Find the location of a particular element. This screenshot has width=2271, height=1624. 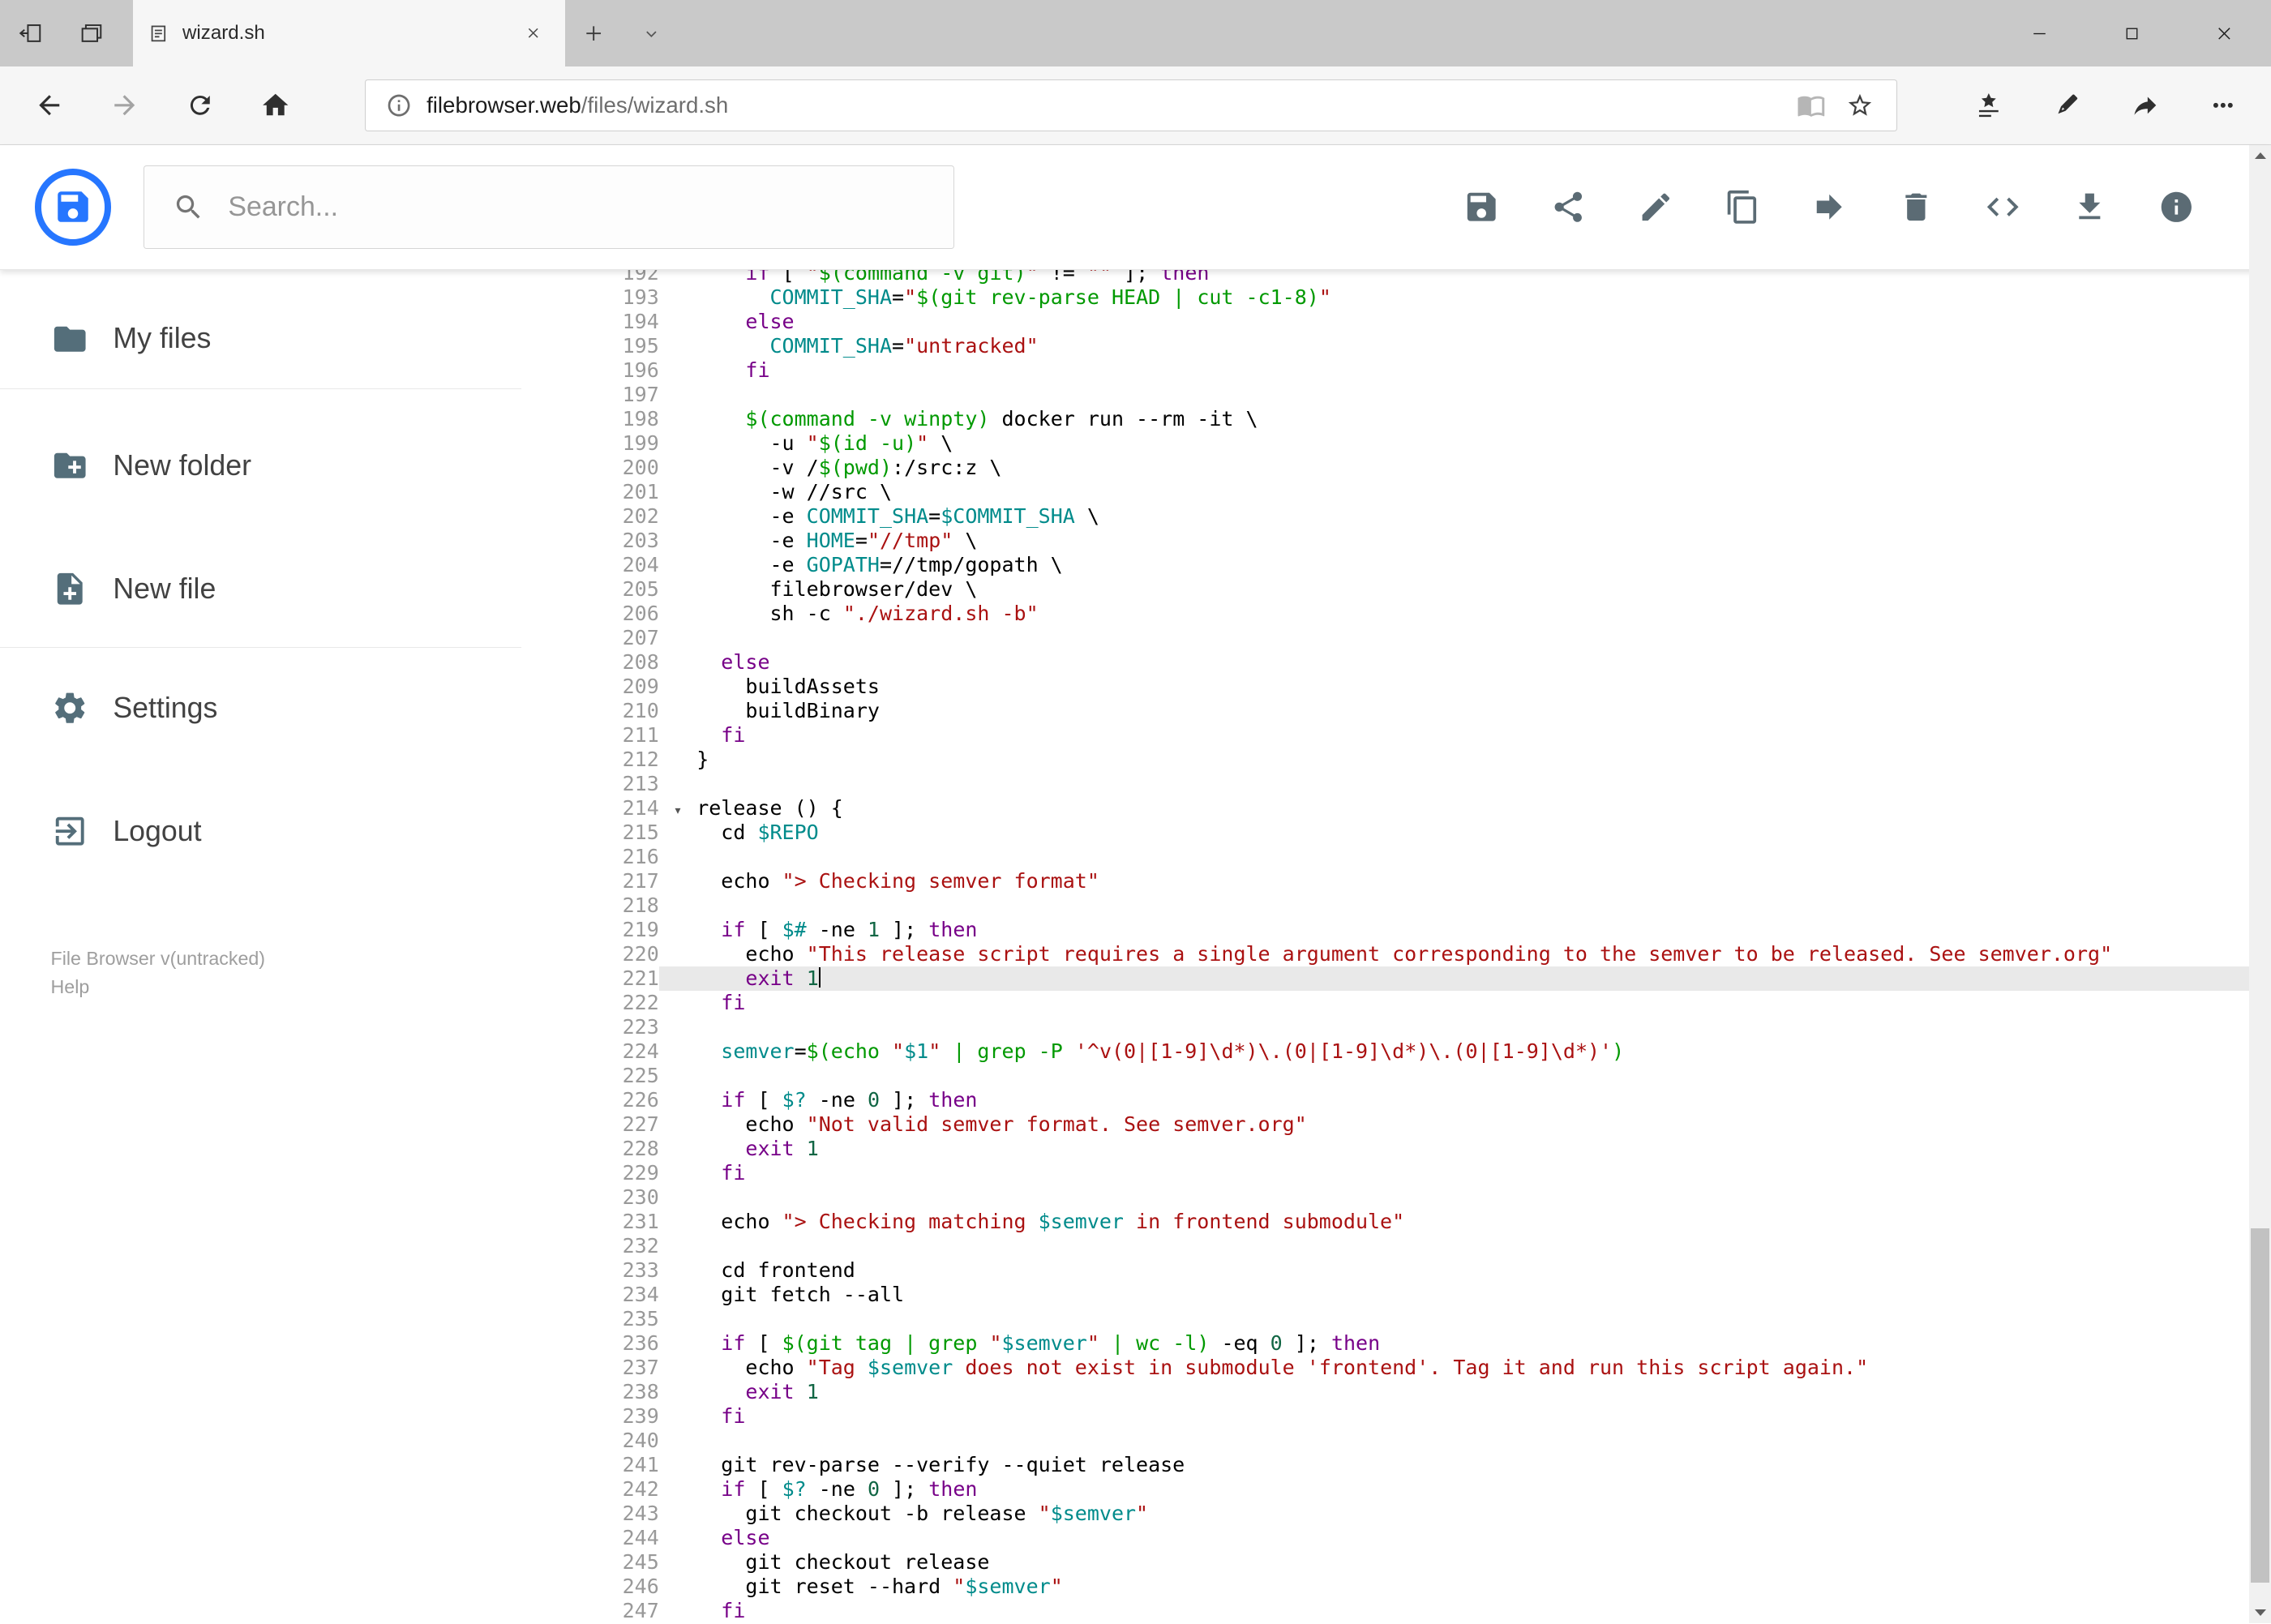

move-button is located at coordinates (1829, 207).